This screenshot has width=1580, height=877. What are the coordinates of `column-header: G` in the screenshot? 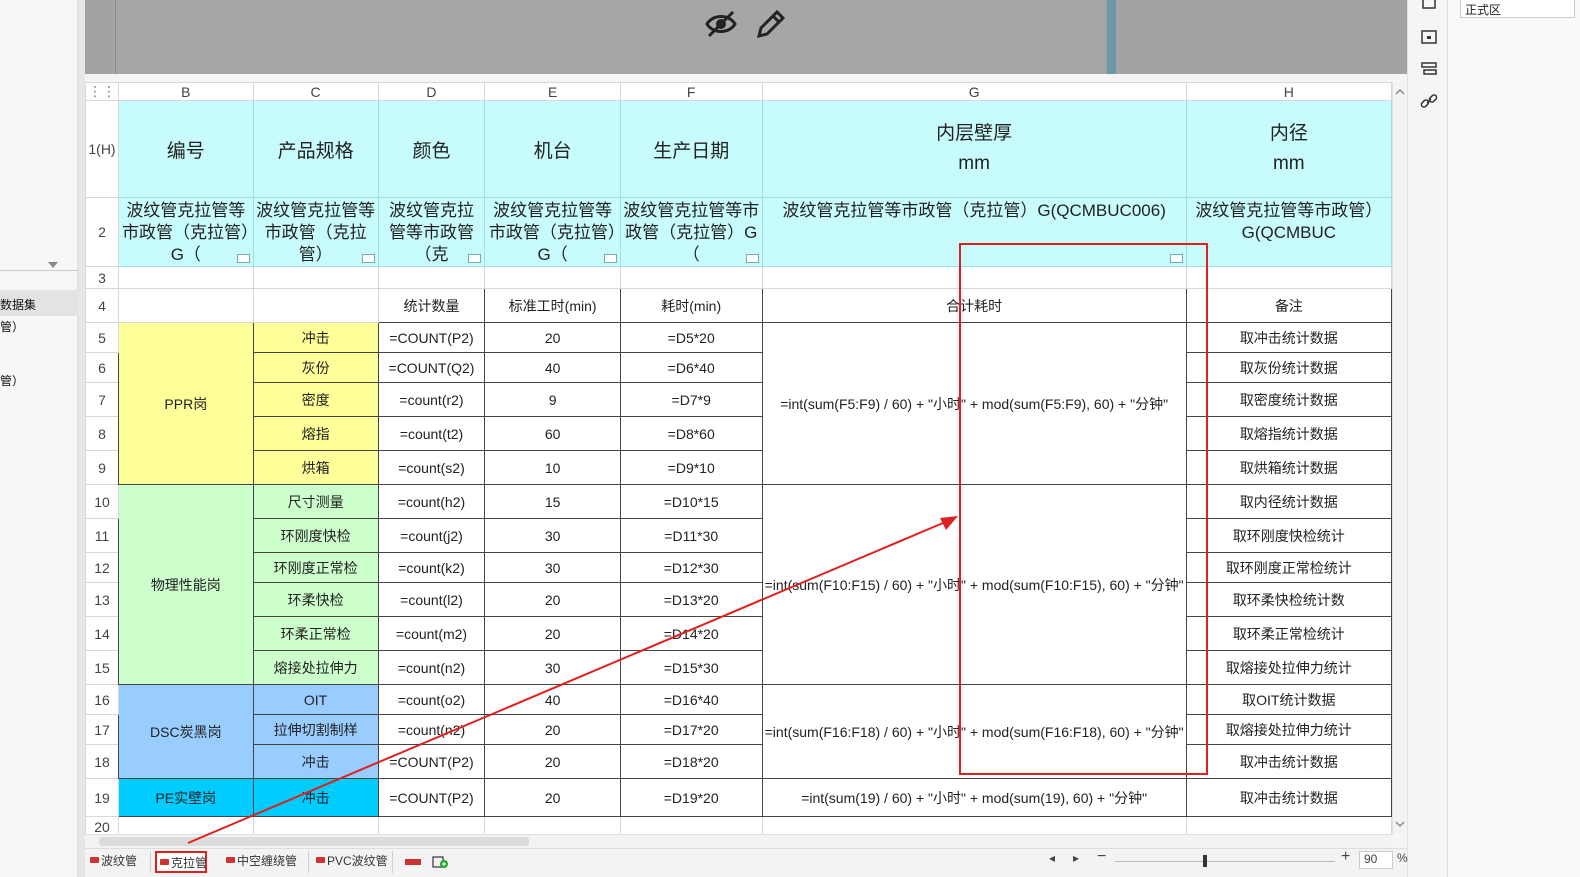 It's located at (974, 91).